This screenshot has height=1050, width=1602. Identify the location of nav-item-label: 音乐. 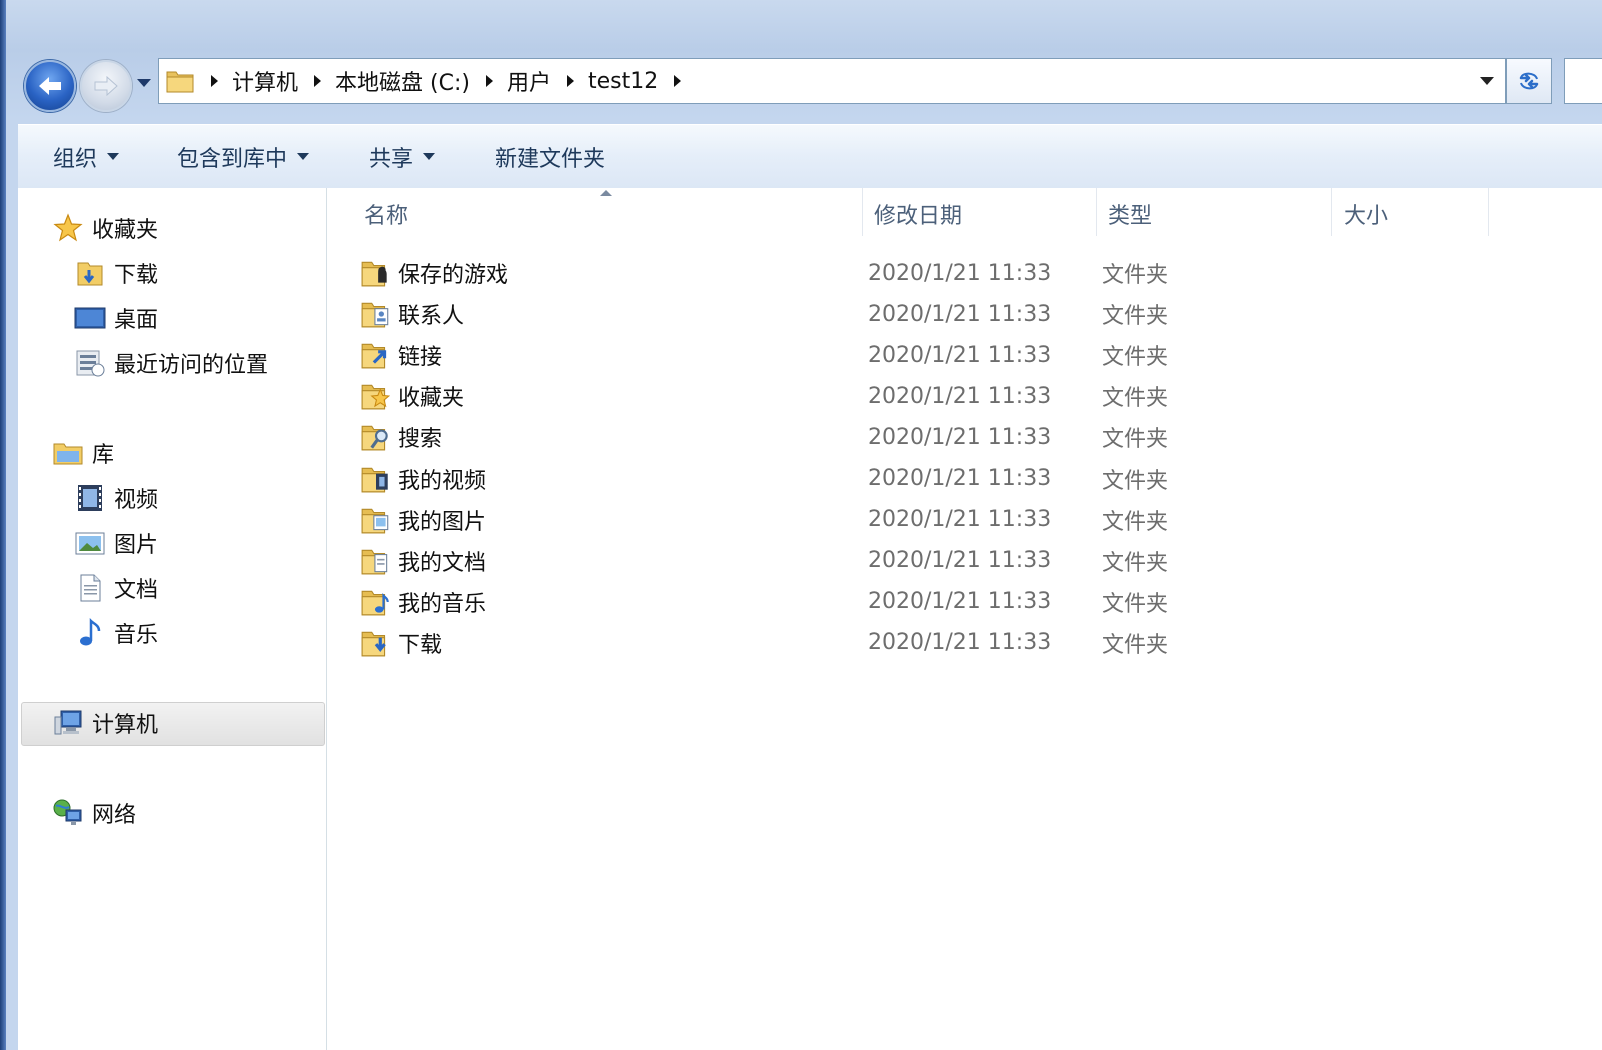
(136, 635).